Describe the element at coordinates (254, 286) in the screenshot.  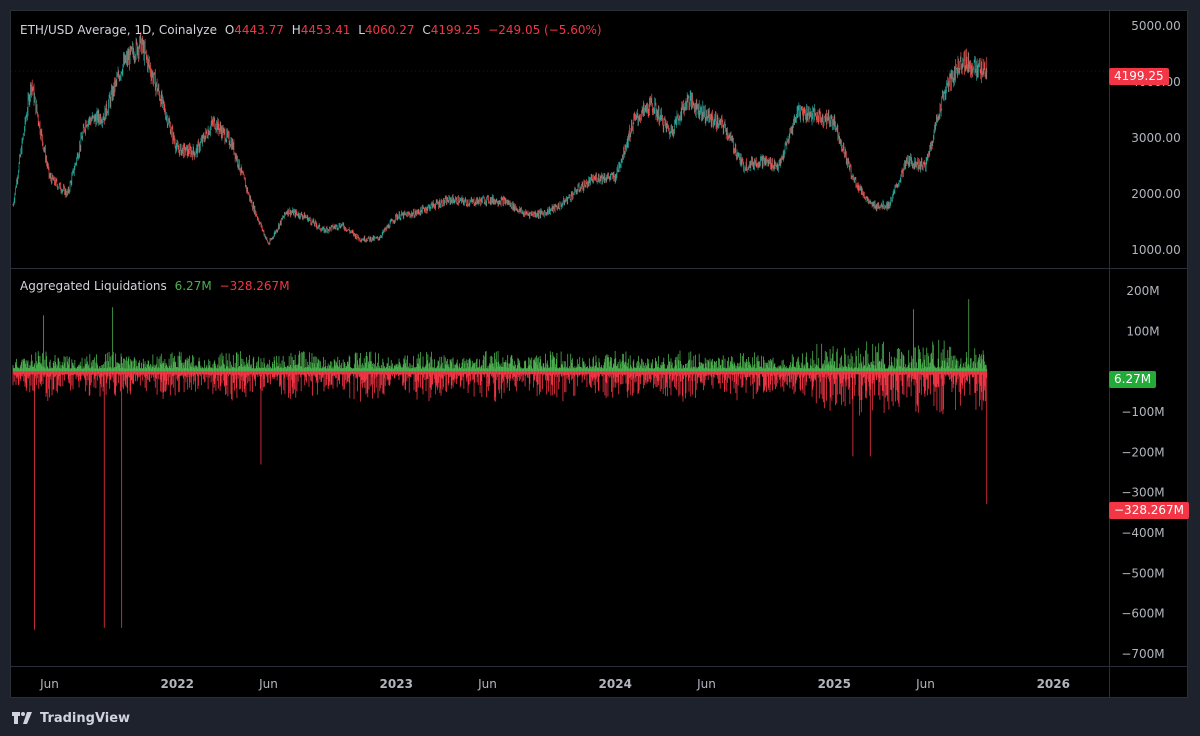
I see `short-liq-value: −328.267M` at that location.